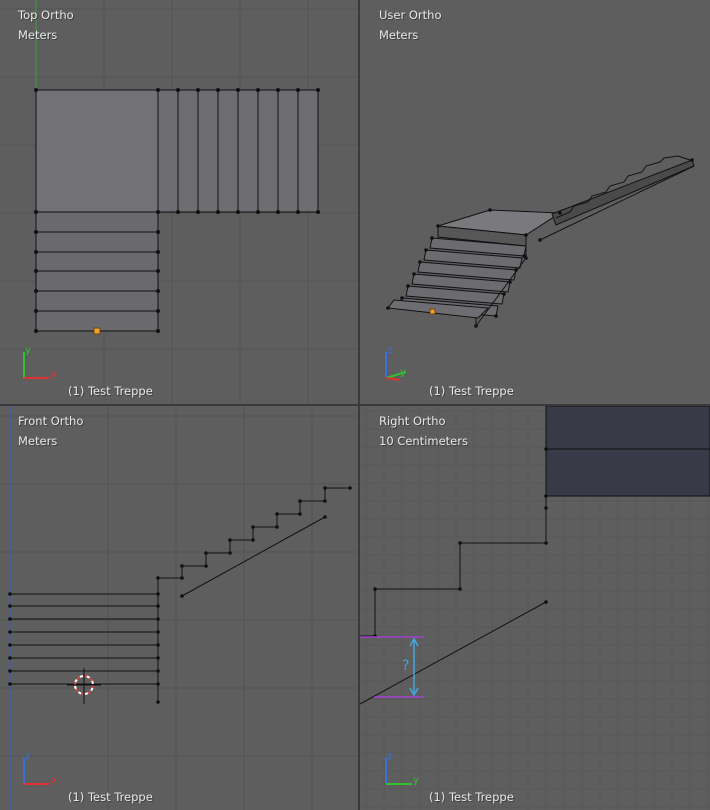 Image resolution: width=710 pixels, height=810 pixels. Describe the element at coordinates (540, 241) in the screenshot. I see `stair-mesh-perspective` at that location.